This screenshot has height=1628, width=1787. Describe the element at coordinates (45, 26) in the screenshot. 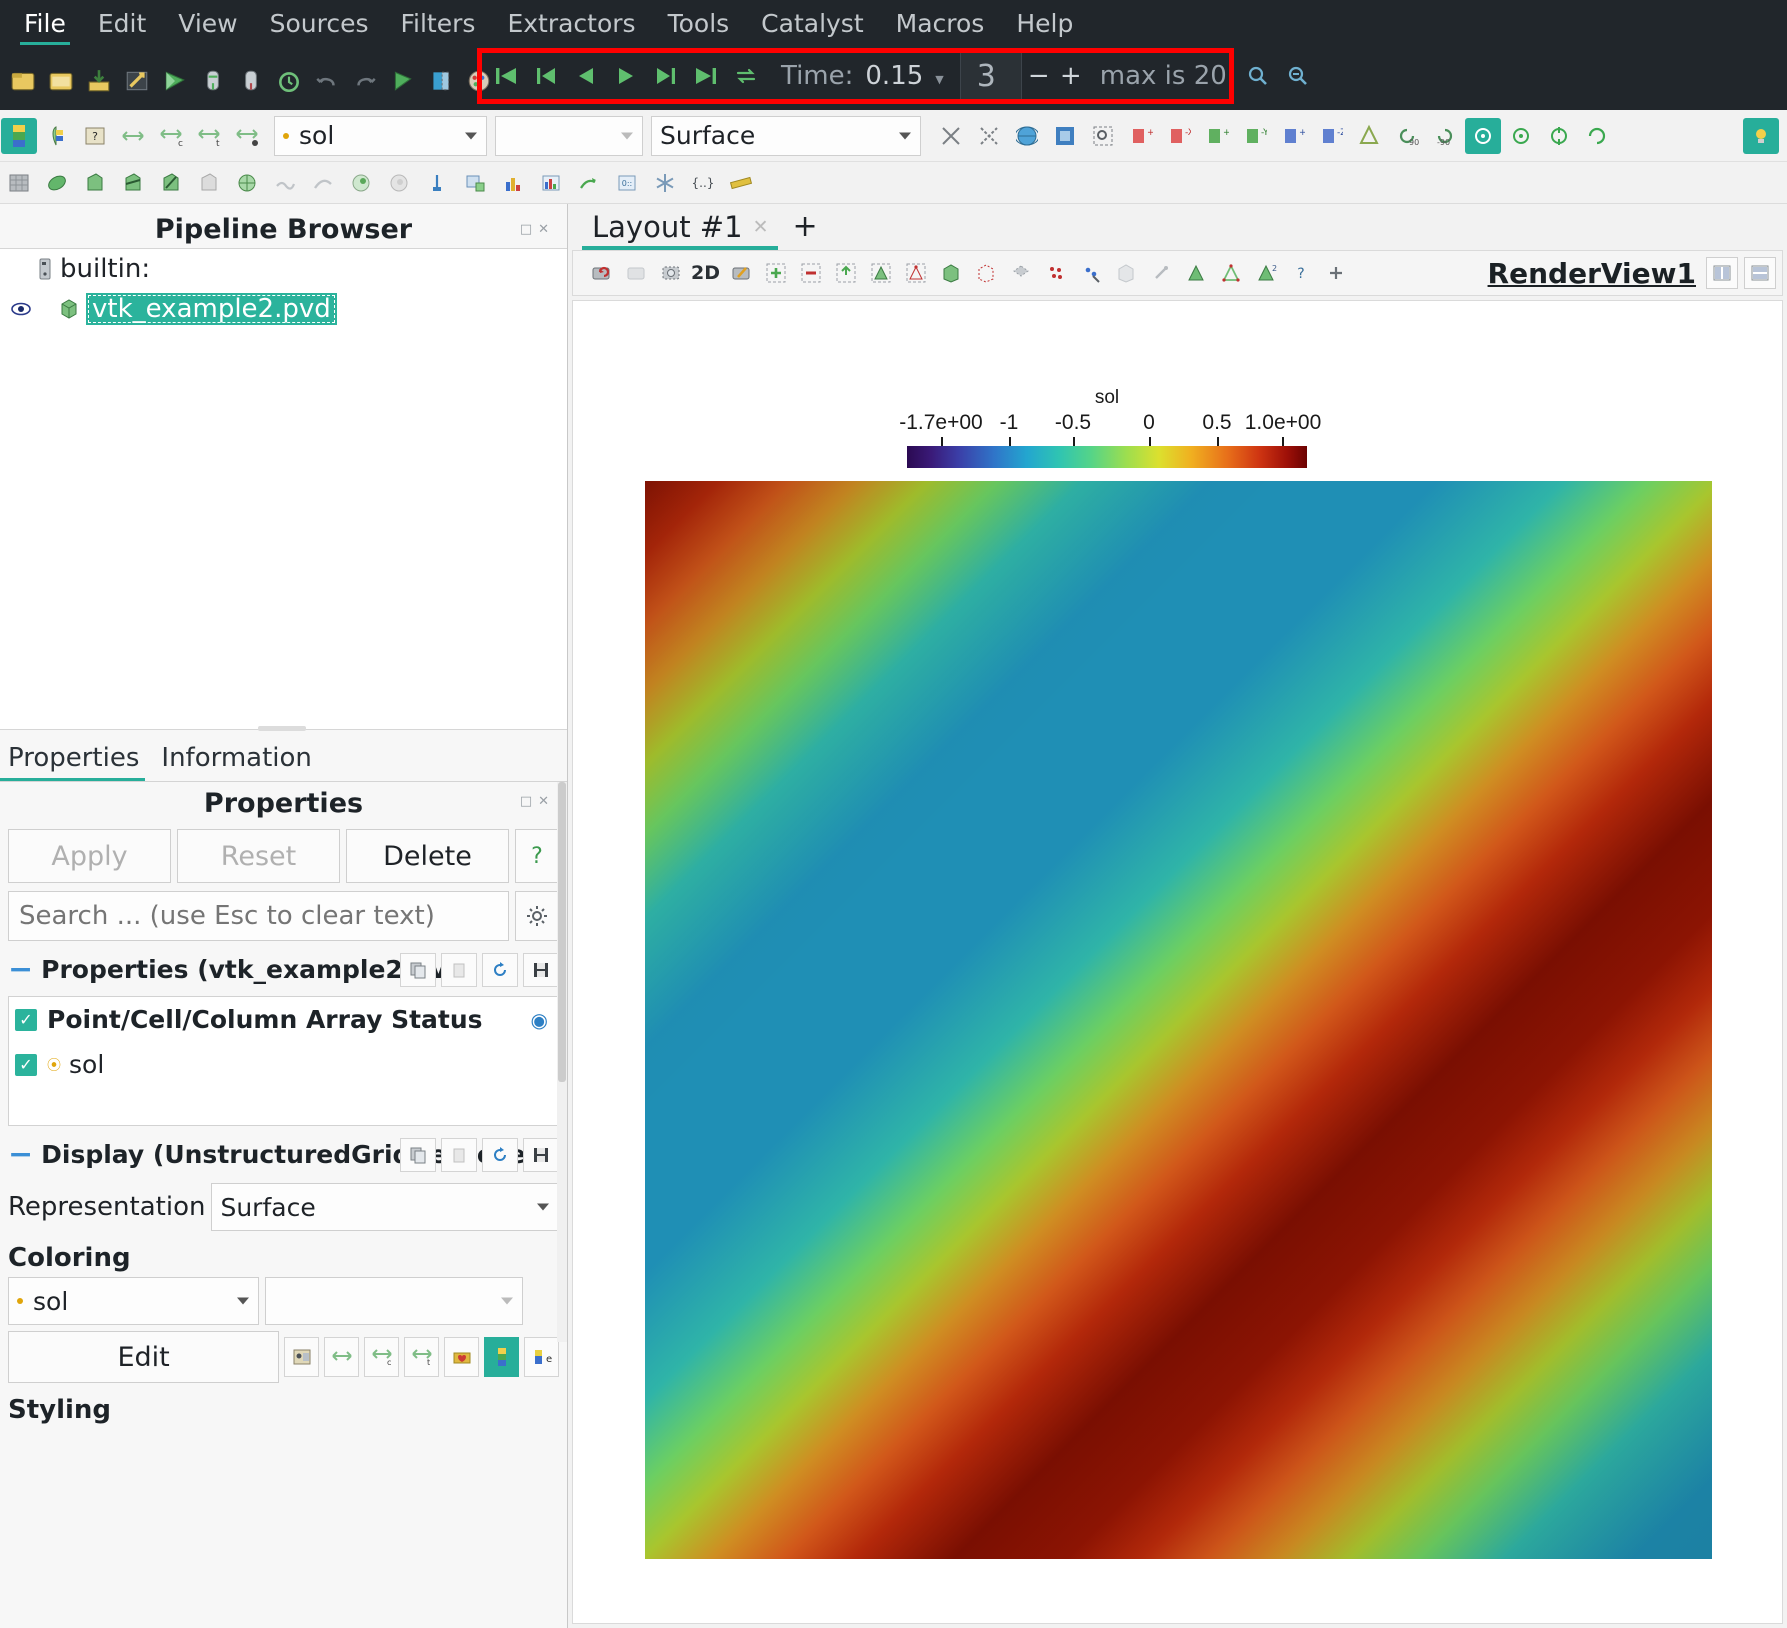

I see `menu-item-file: File` at that location.